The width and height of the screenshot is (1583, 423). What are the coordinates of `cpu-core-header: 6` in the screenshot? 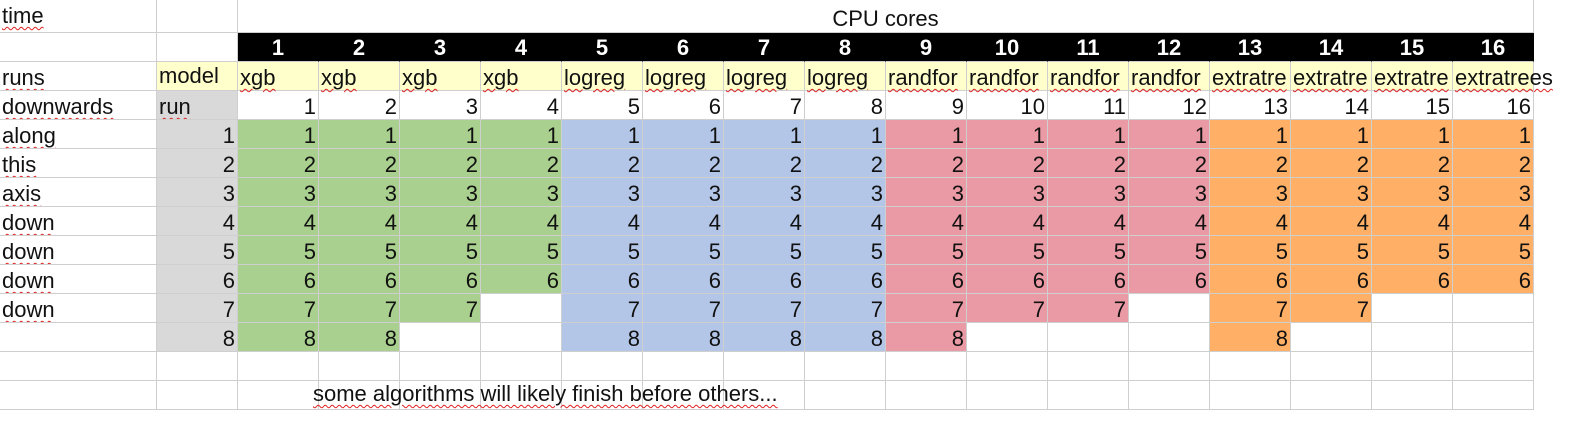 It's located at (683, 47).